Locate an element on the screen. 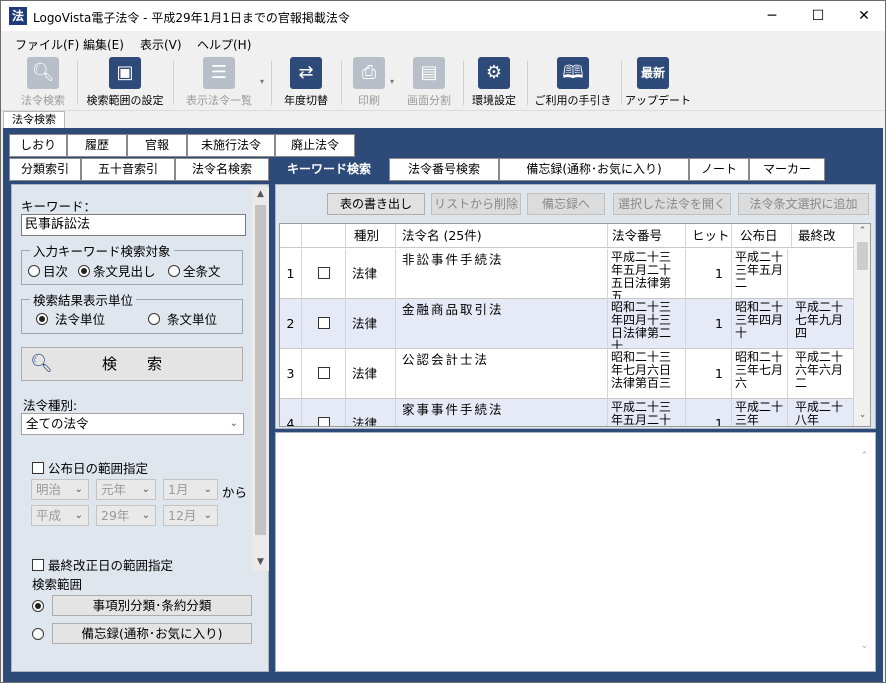 This screenshot has height=683, width=886. tab-notes: ノート is located at coordinates (719, 169).